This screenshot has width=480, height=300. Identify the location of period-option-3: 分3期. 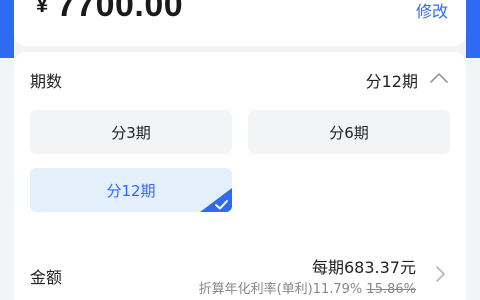
(131, 132).